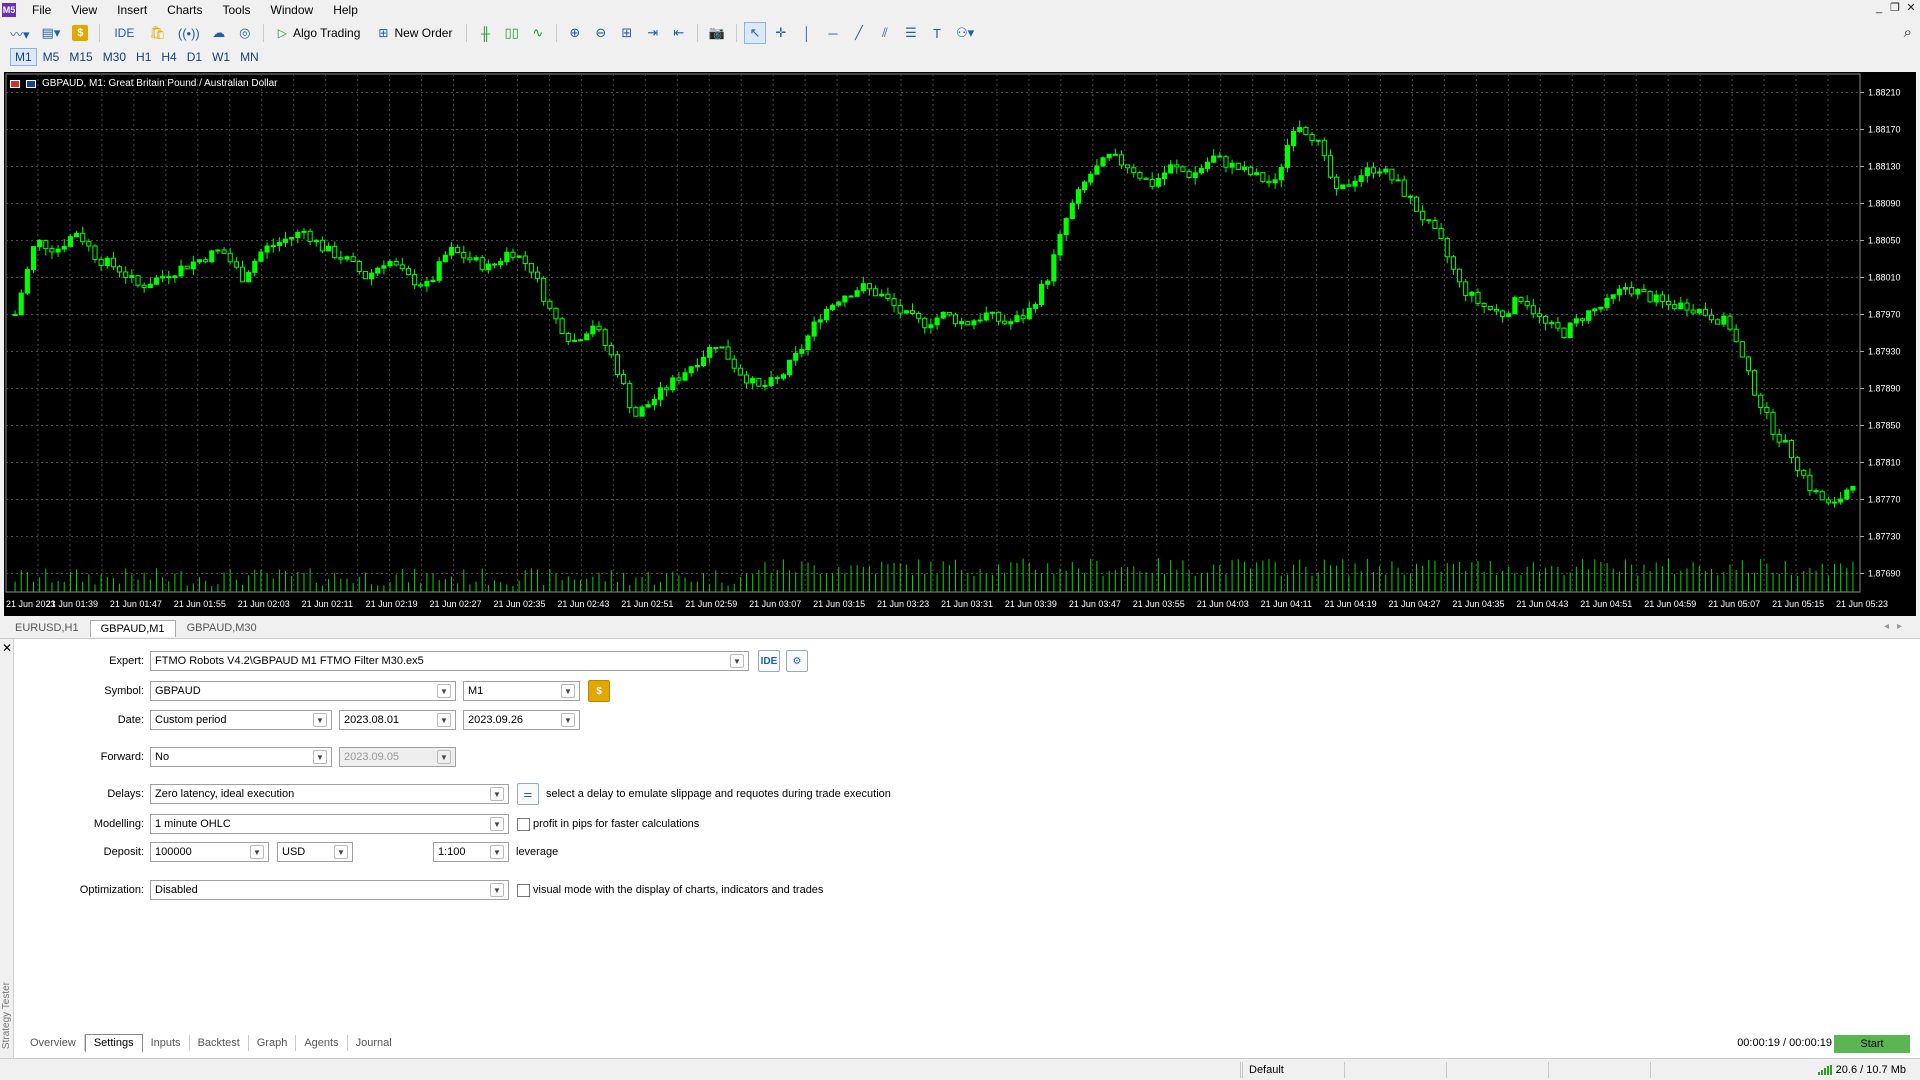 Image resolution: width=1920 pixels, height=1080 pixels. Describe the element at coordinates (523, 890) in the screenshot. I see `visual-mode-checkbox` at that location.